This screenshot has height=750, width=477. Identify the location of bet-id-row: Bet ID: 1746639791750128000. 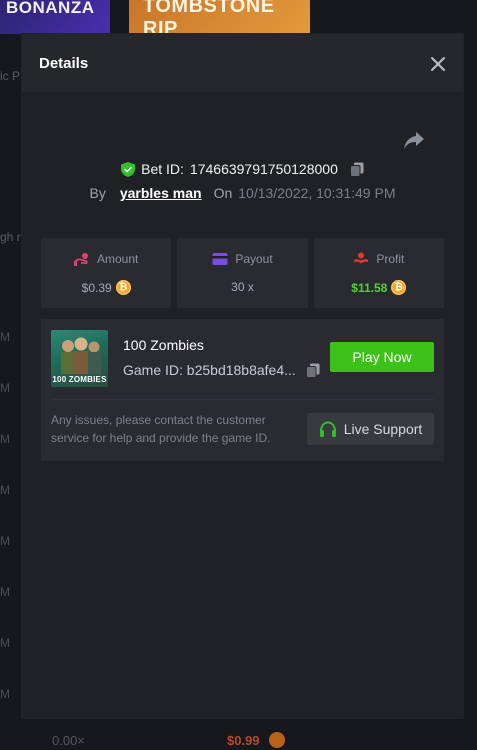
(242, 169).